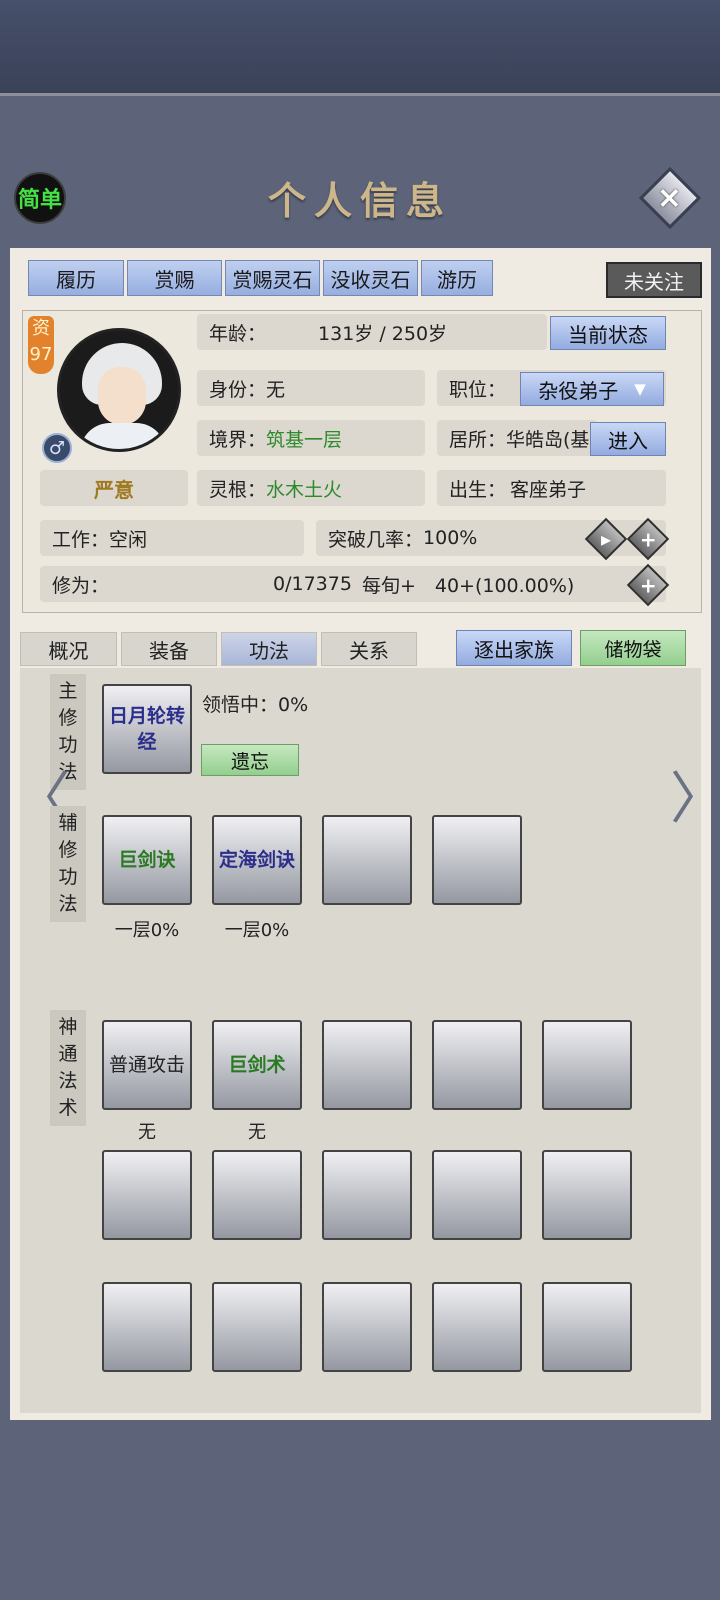 The height and width of the screenshot is (1600, 720). I want to click on top-bar, so click(360, 48).